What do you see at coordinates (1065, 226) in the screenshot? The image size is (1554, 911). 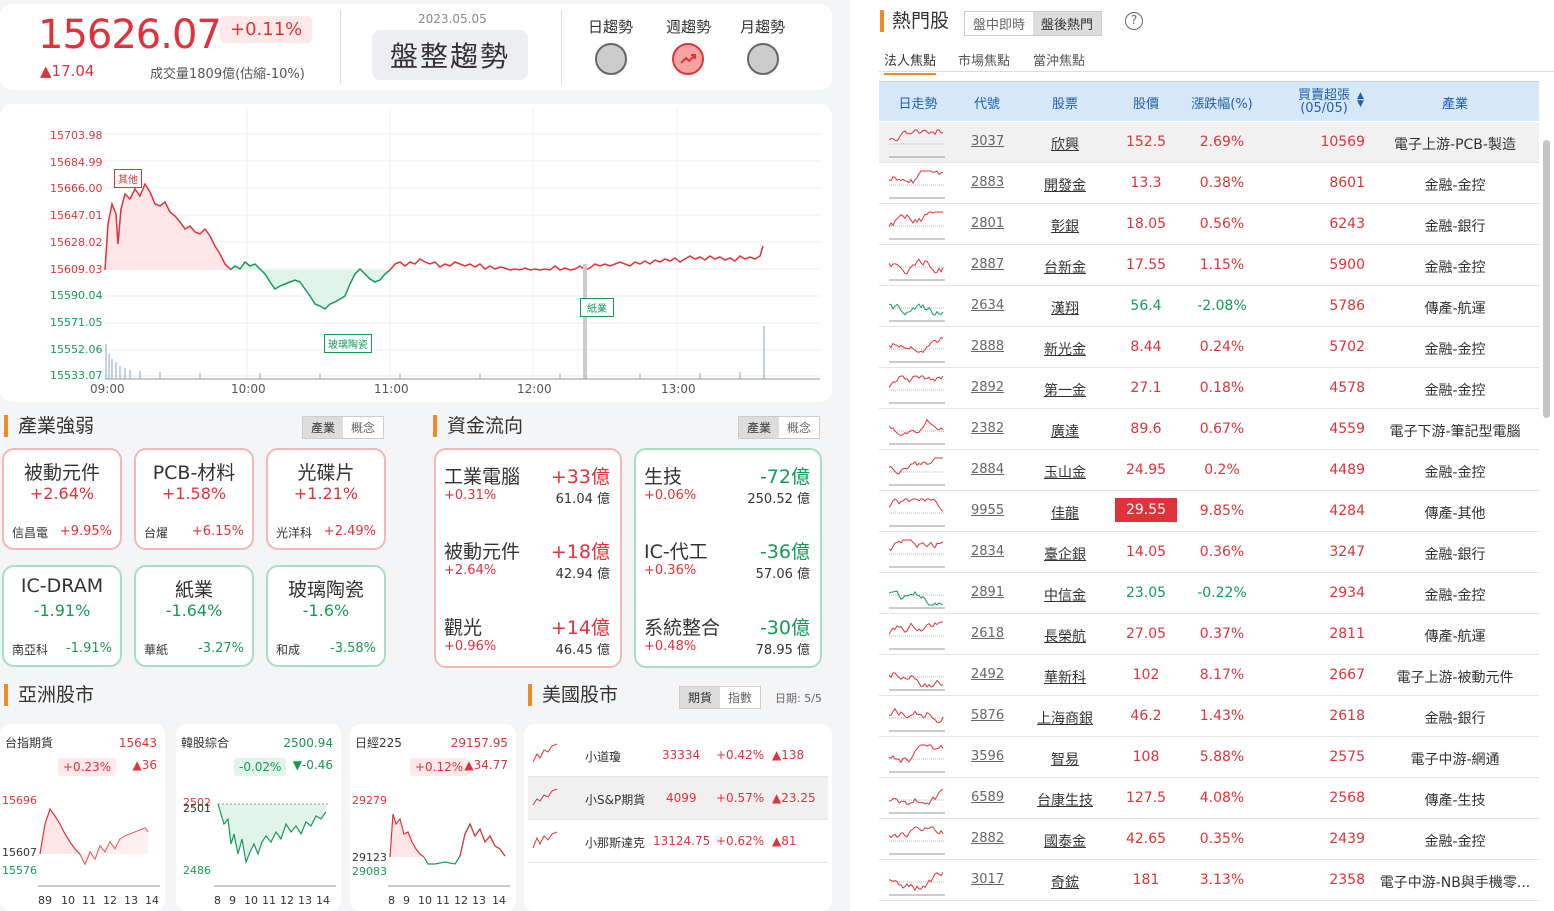 I see `stock-name: 彰銀` at bounding box center [1065, 226].